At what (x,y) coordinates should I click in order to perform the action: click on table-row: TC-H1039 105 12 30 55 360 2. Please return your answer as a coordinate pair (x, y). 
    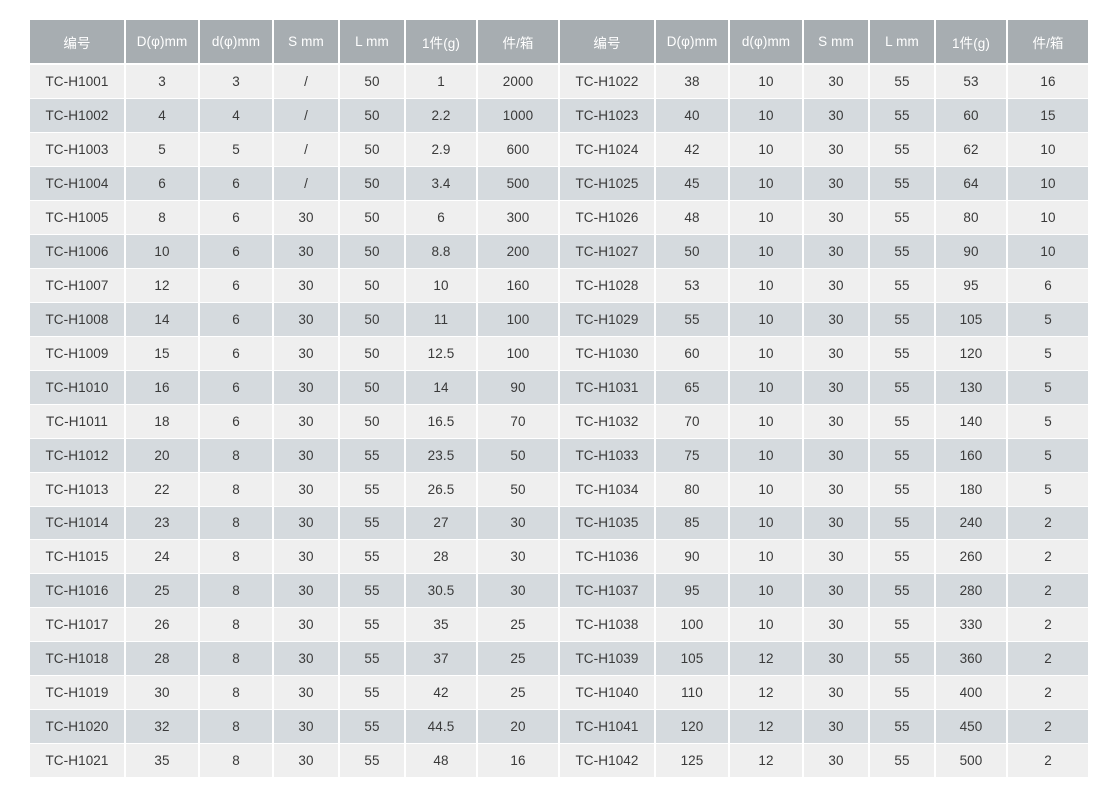
    Looking at the image, I should click on (824, 659).